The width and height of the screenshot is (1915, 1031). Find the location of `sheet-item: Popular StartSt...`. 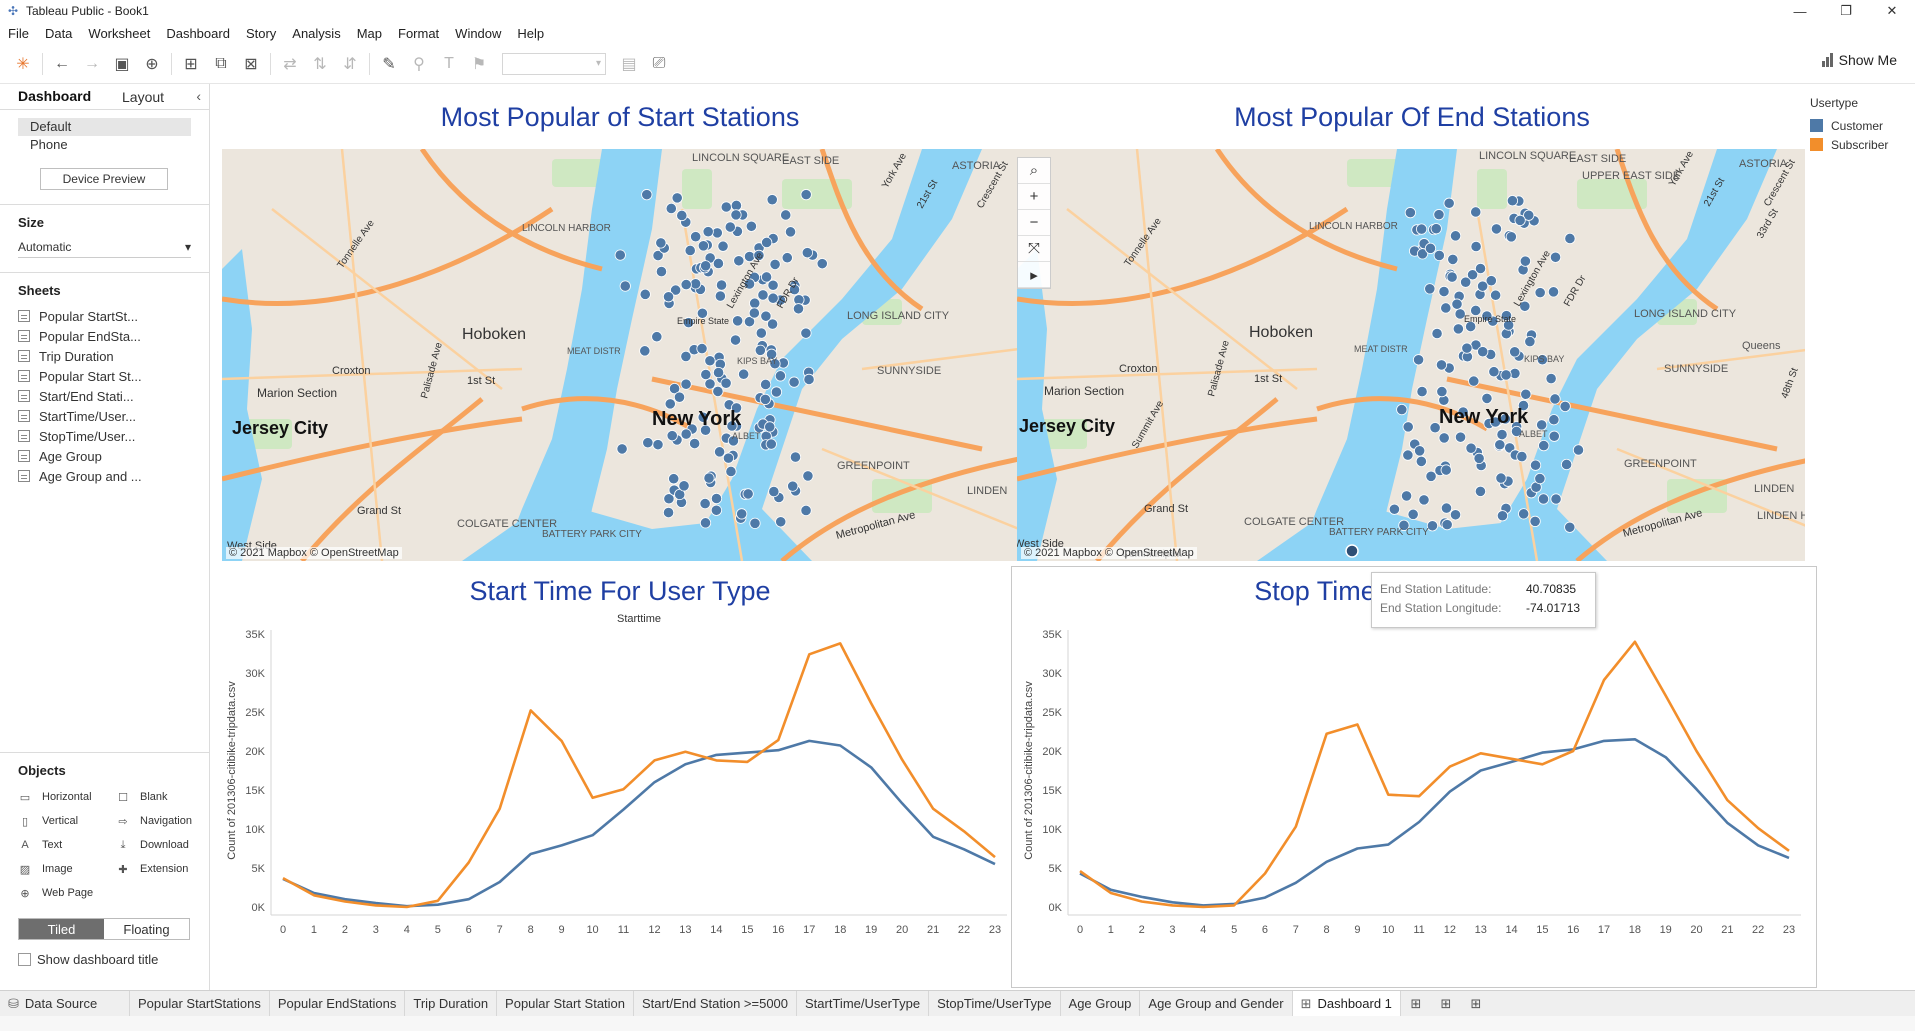

sheet-item: Popular StartSt... is located at coordinates (104, 316).